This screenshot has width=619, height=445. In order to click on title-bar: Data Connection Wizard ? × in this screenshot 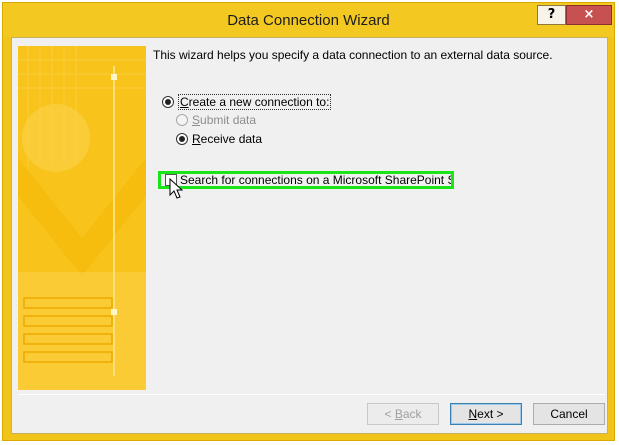, I will do `click(308, 20)`.